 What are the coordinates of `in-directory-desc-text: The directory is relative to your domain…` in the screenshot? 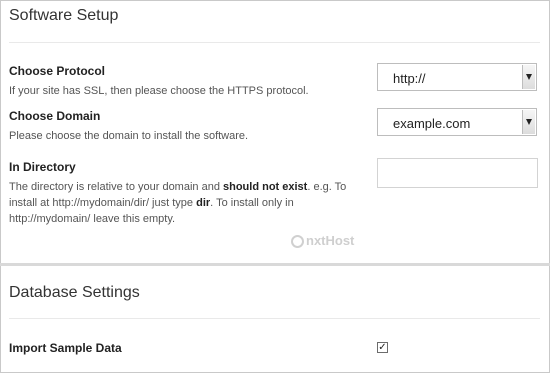 It's located at (116, 187).